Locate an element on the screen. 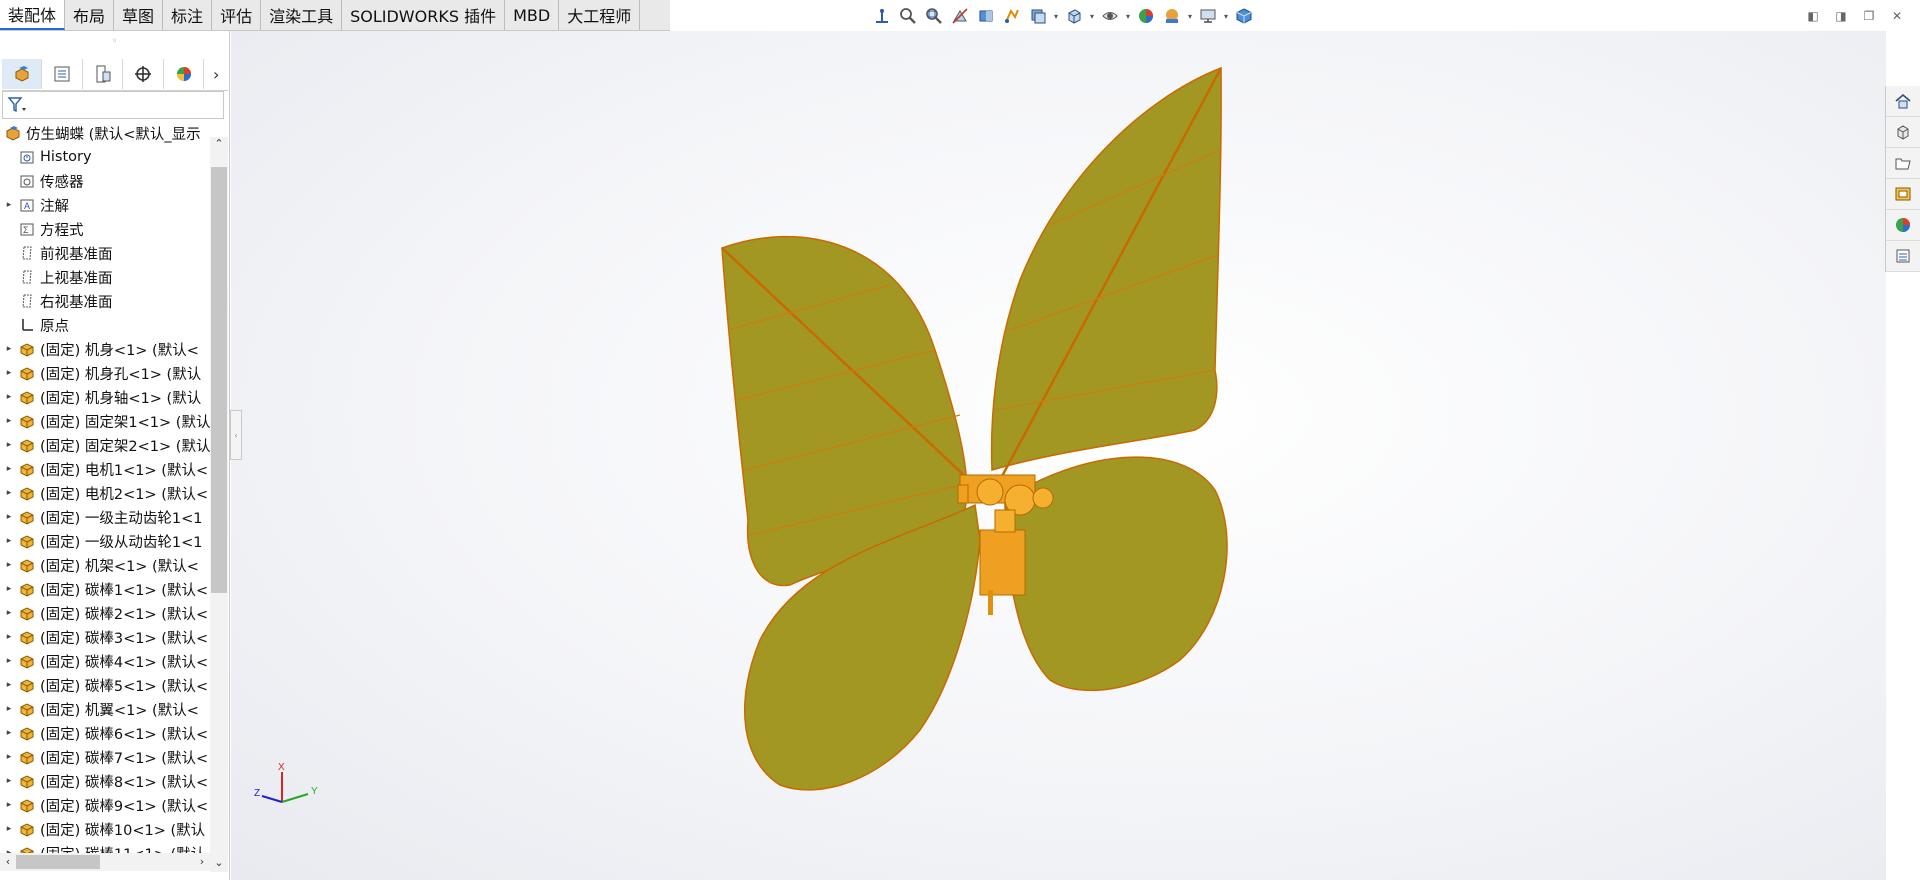 Image resolution: width=1920 pixels, height=880 pixels. display-style-dropdown-icon: ▾ is located at coordinates (1092, 16).